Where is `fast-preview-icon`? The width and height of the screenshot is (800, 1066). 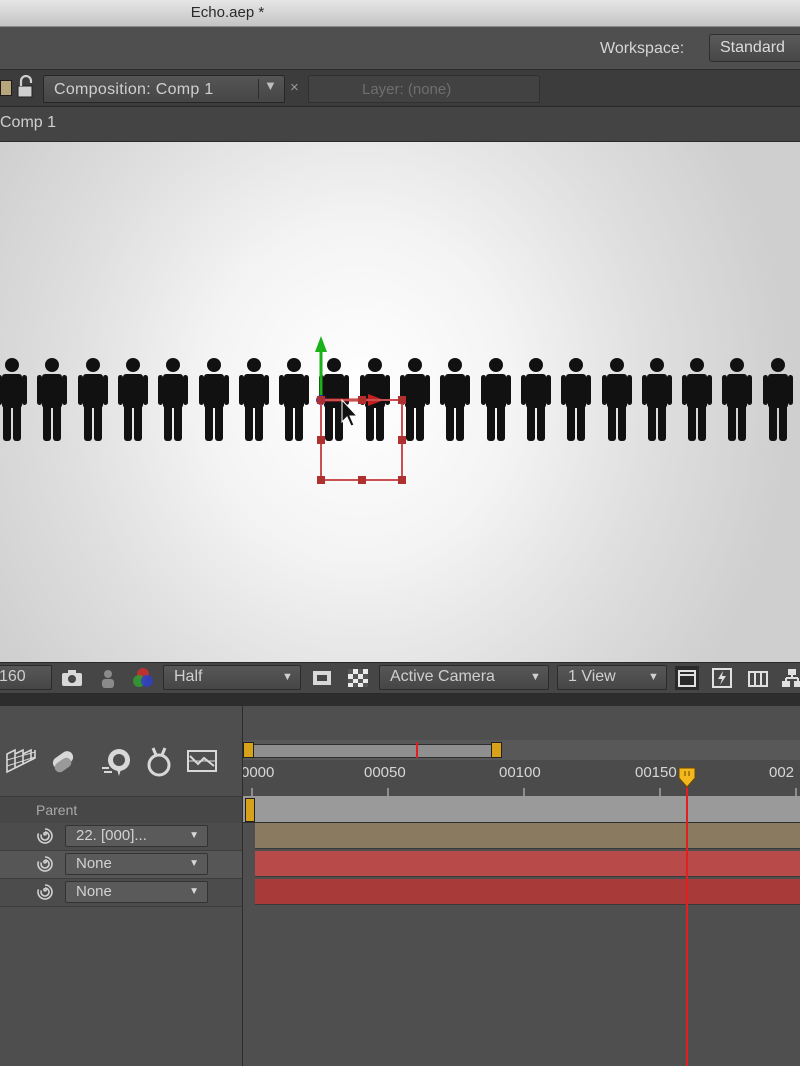
fast-preview-icon is located at coordinates (722, 678).